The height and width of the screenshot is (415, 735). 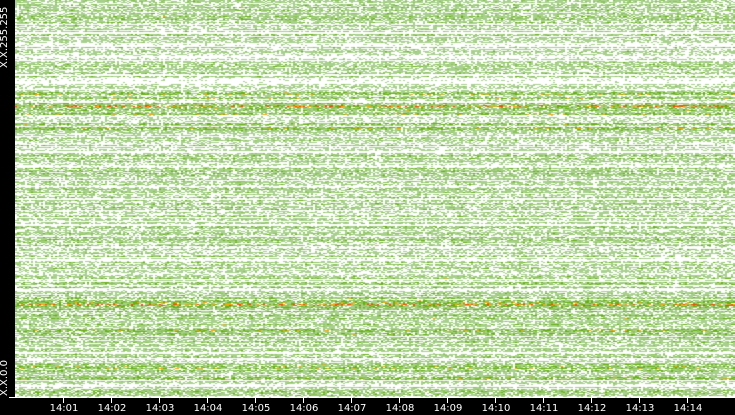 I want to click on x-tick-label: 14:13, so click(x=640, y=408).